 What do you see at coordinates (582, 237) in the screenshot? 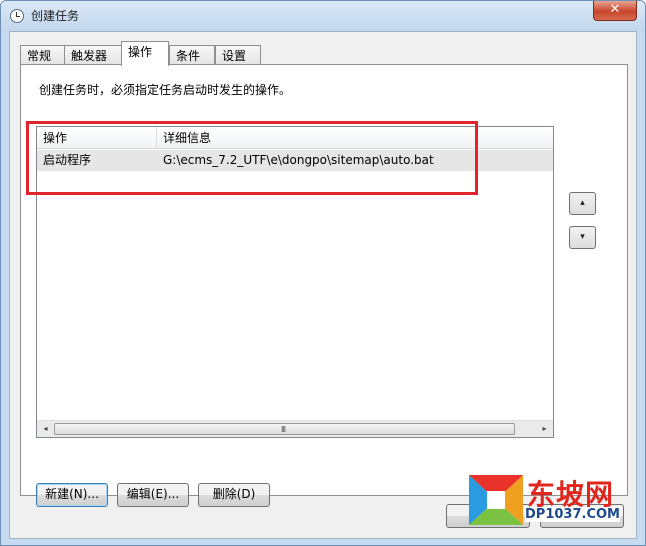
I see `move-down-button: ▾` at bounding box center [582, 237].